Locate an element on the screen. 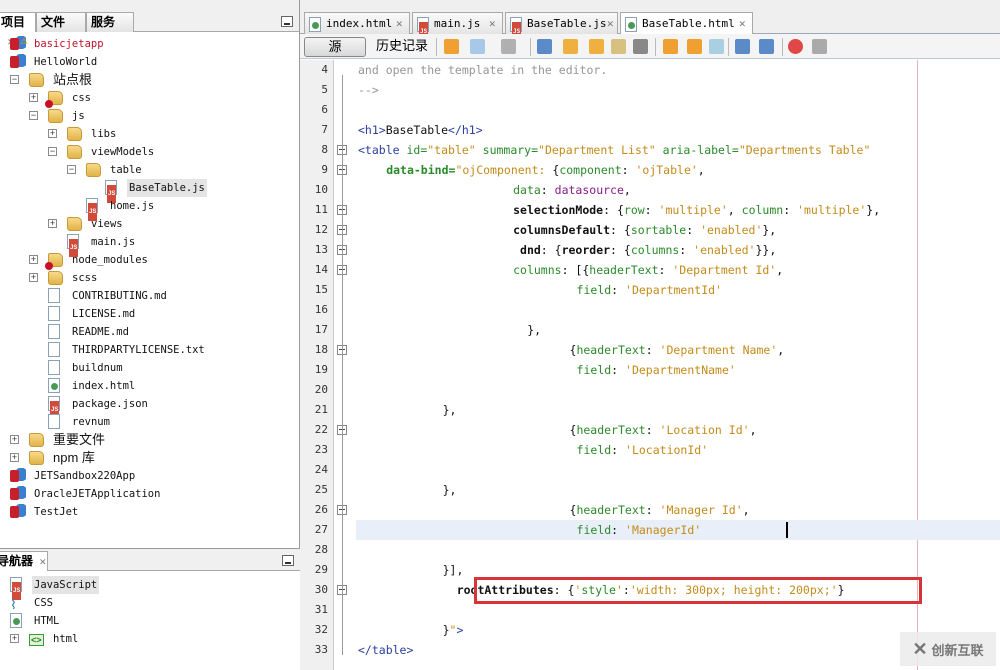  tree-node: HelloWorld is located at coordinates (54, 62).